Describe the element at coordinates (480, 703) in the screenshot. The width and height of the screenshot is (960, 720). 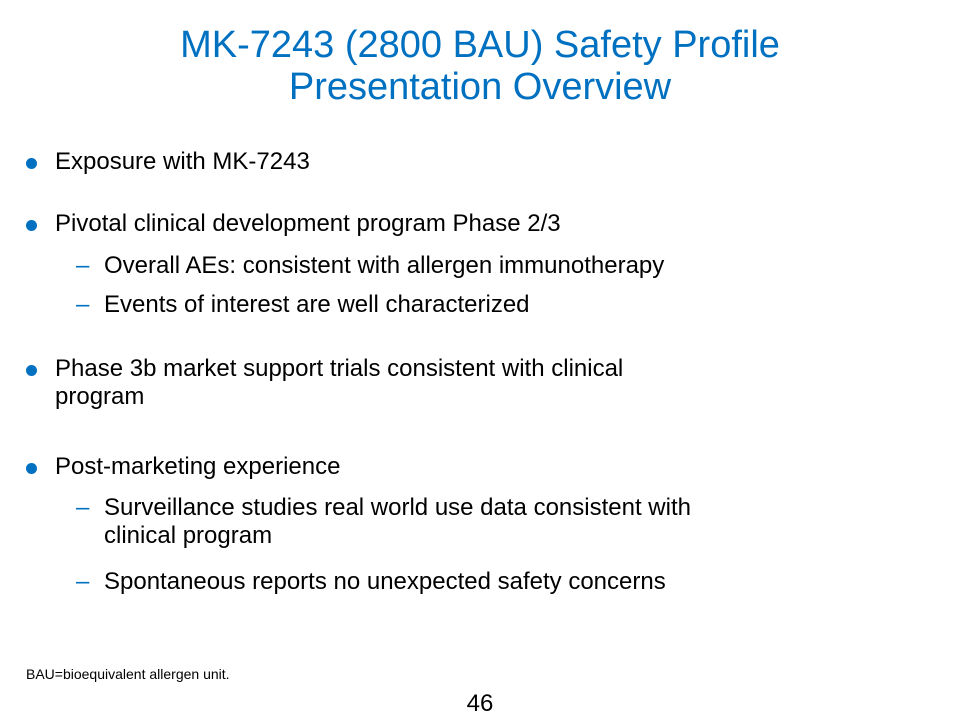
I see `page-number: 46` at that location.